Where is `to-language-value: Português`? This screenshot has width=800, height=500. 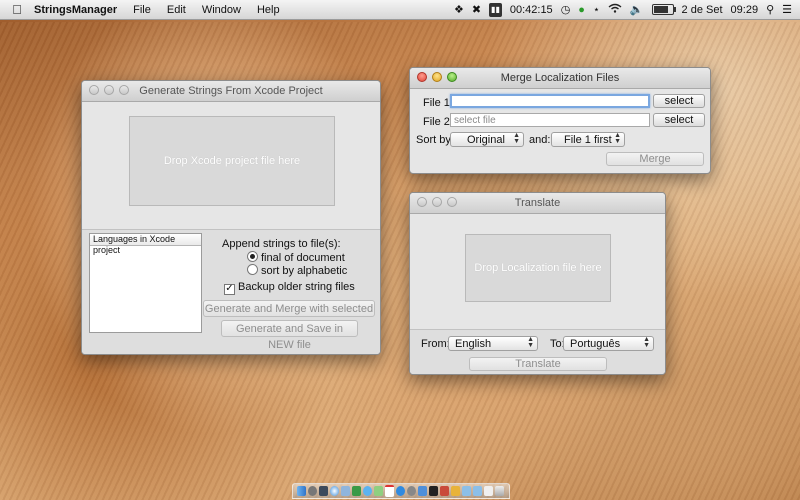 to-language-value: Português is located at coordinates (595, 344).